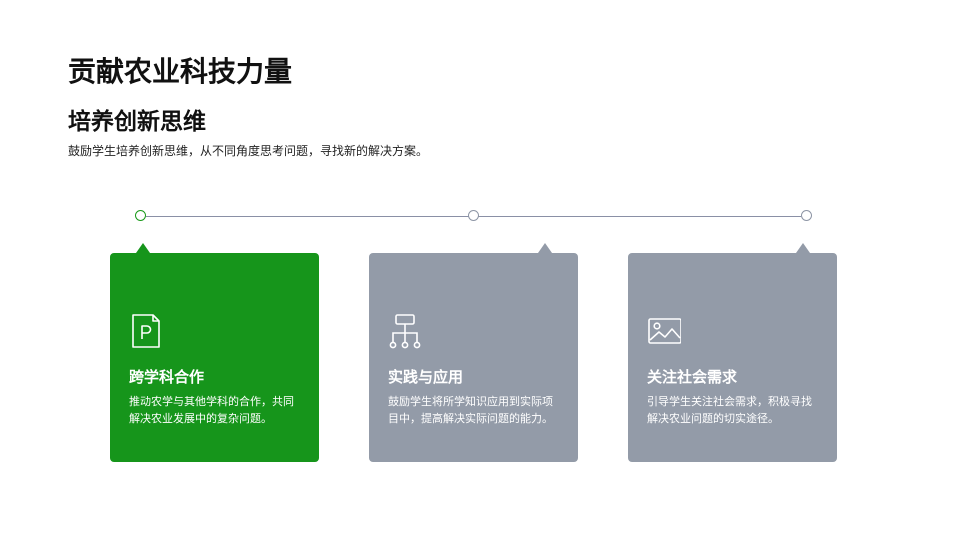 This screenshot has height=548, width=960. I want to click on card-title: 实践与应用, so click(426, 377).